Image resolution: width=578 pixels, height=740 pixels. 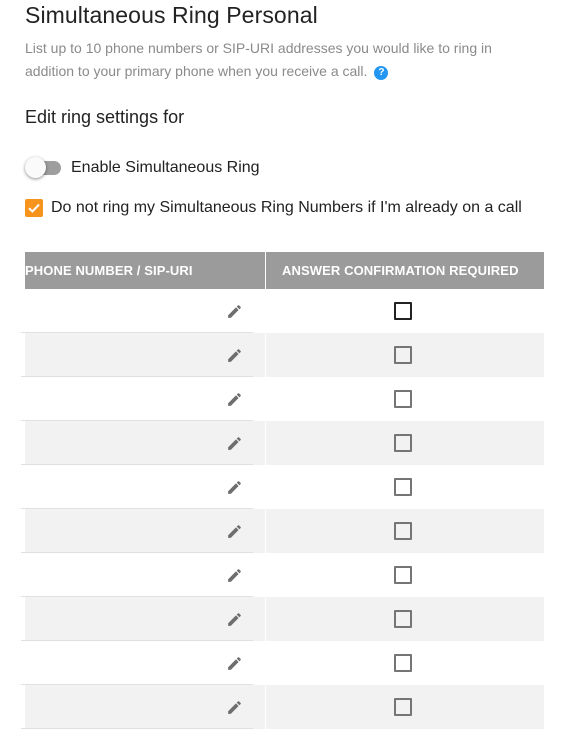 I want to click on section-heading: Edit ring settings for, so click(x=105, y=117).